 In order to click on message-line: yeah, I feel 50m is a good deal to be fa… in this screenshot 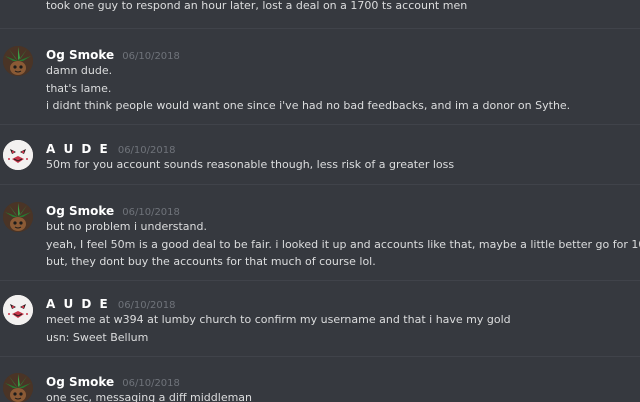, I will do `click(343, 245)`.